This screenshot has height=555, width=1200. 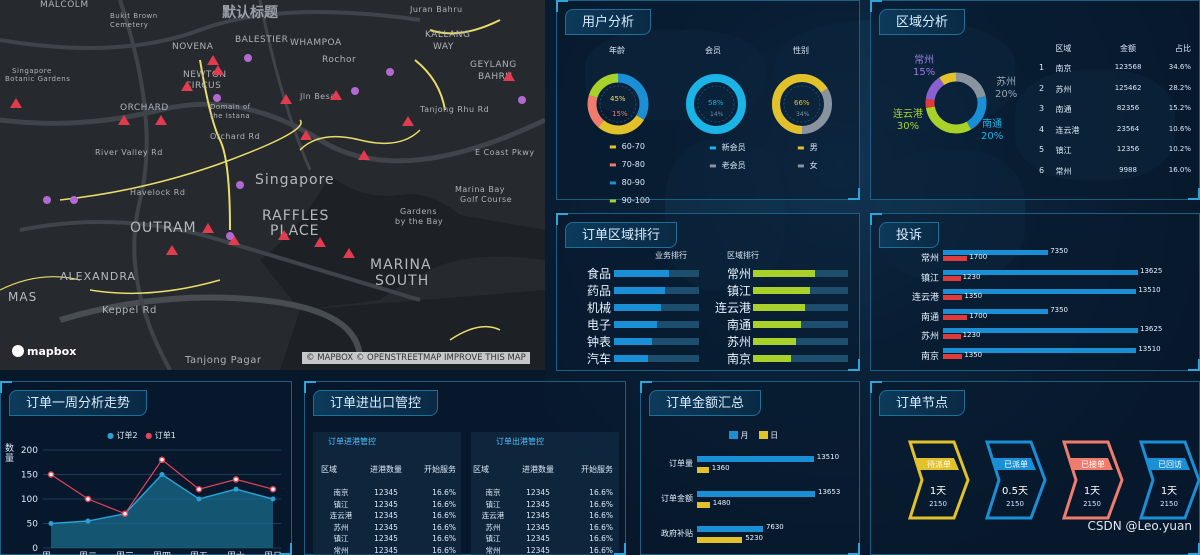 I want to click on table-row: 5 镇江 12356 10.2%, so click(x=1115, y=150).